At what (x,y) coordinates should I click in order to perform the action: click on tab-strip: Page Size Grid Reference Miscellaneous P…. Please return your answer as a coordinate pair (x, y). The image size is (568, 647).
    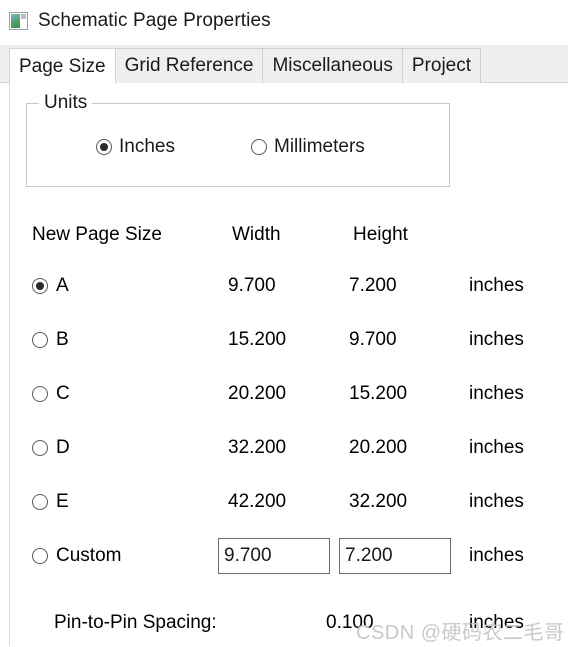
    Looking at the image, I should click on (284, 64).